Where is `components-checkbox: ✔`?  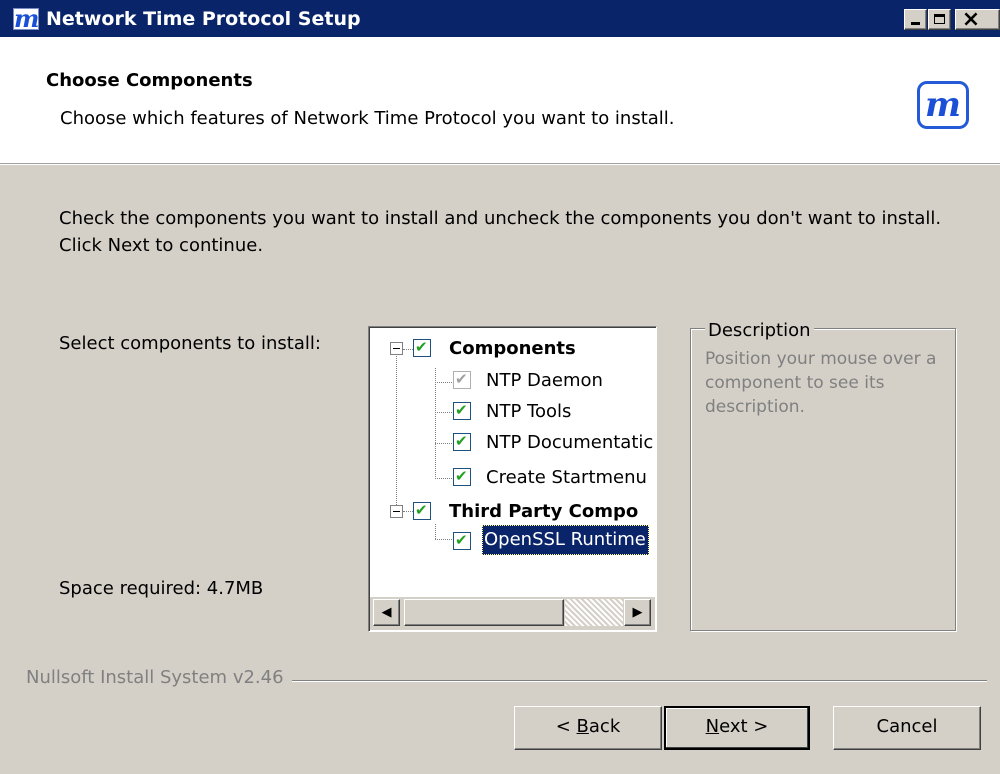
components-checkbox: ✔ is located at coordinates (422, 347).